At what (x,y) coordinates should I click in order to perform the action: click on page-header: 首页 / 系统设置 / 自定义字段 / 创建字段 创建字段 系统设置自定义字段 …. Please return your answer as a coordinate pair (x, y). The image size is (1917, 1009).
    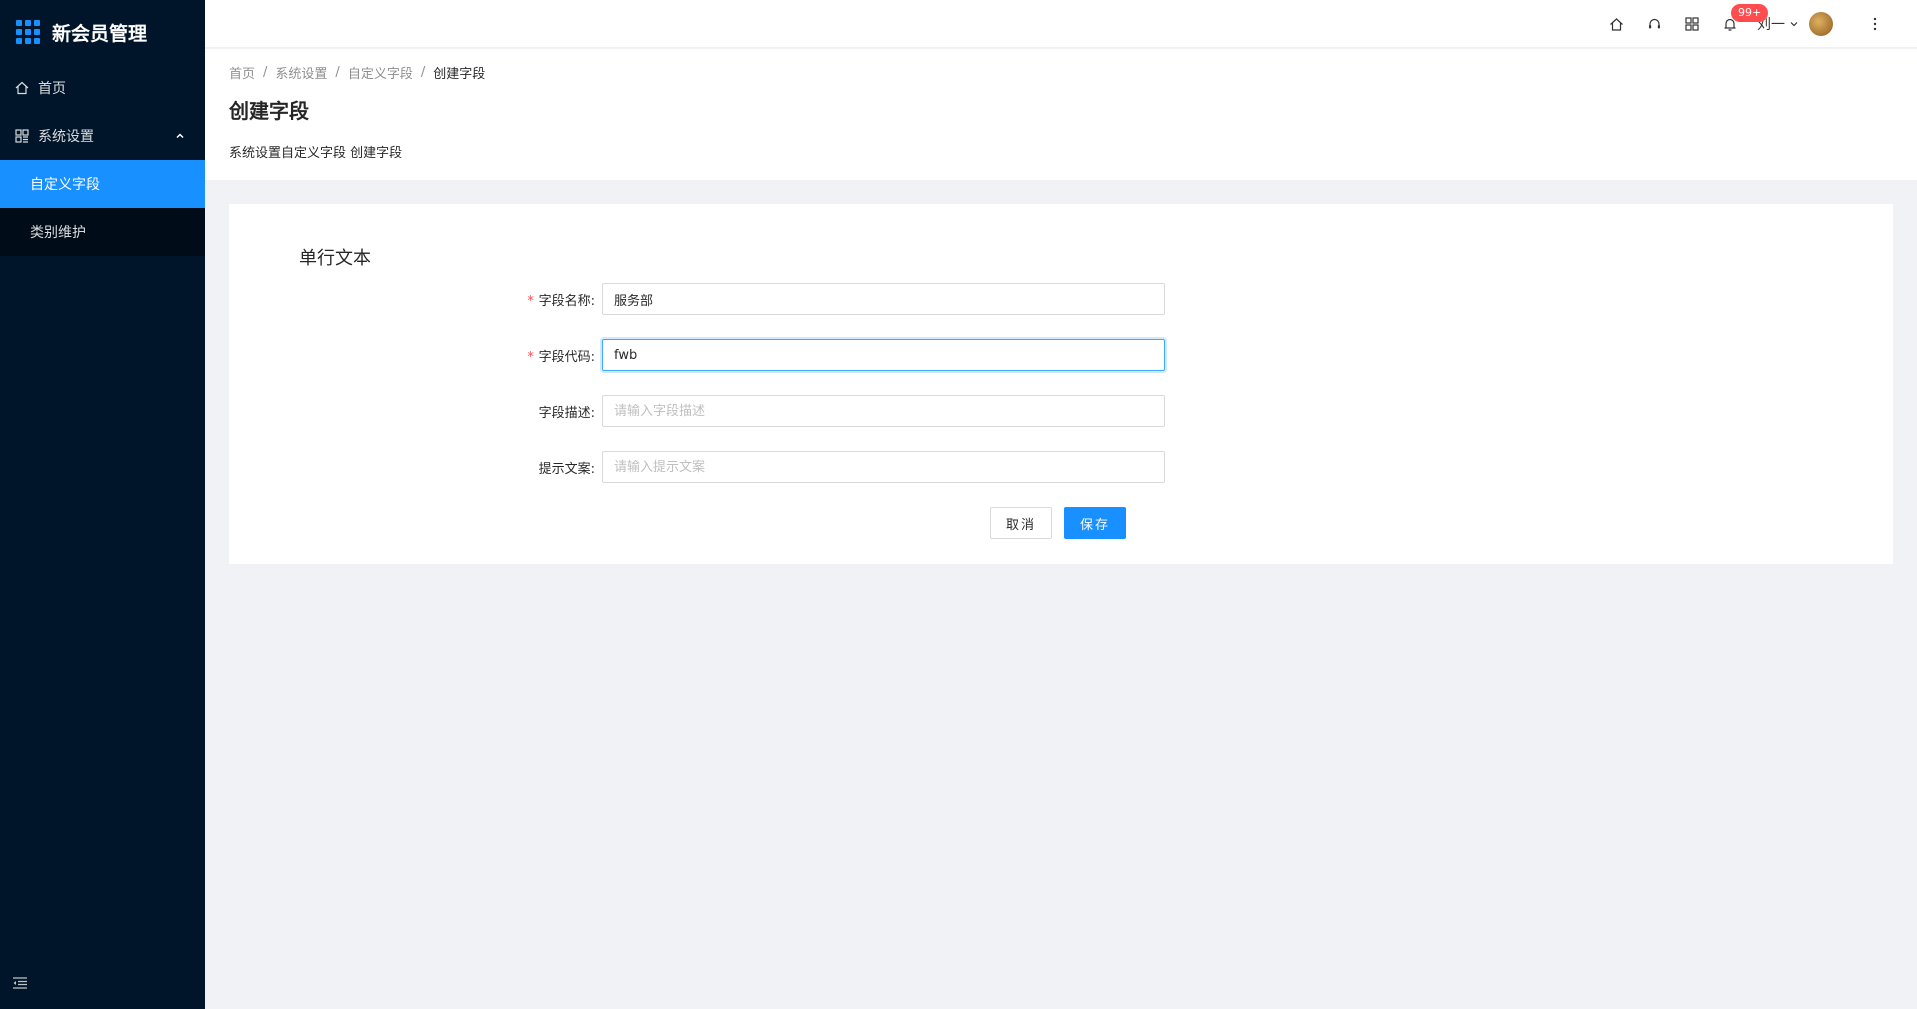
    Looking at the image, I should click on (1061, 114).